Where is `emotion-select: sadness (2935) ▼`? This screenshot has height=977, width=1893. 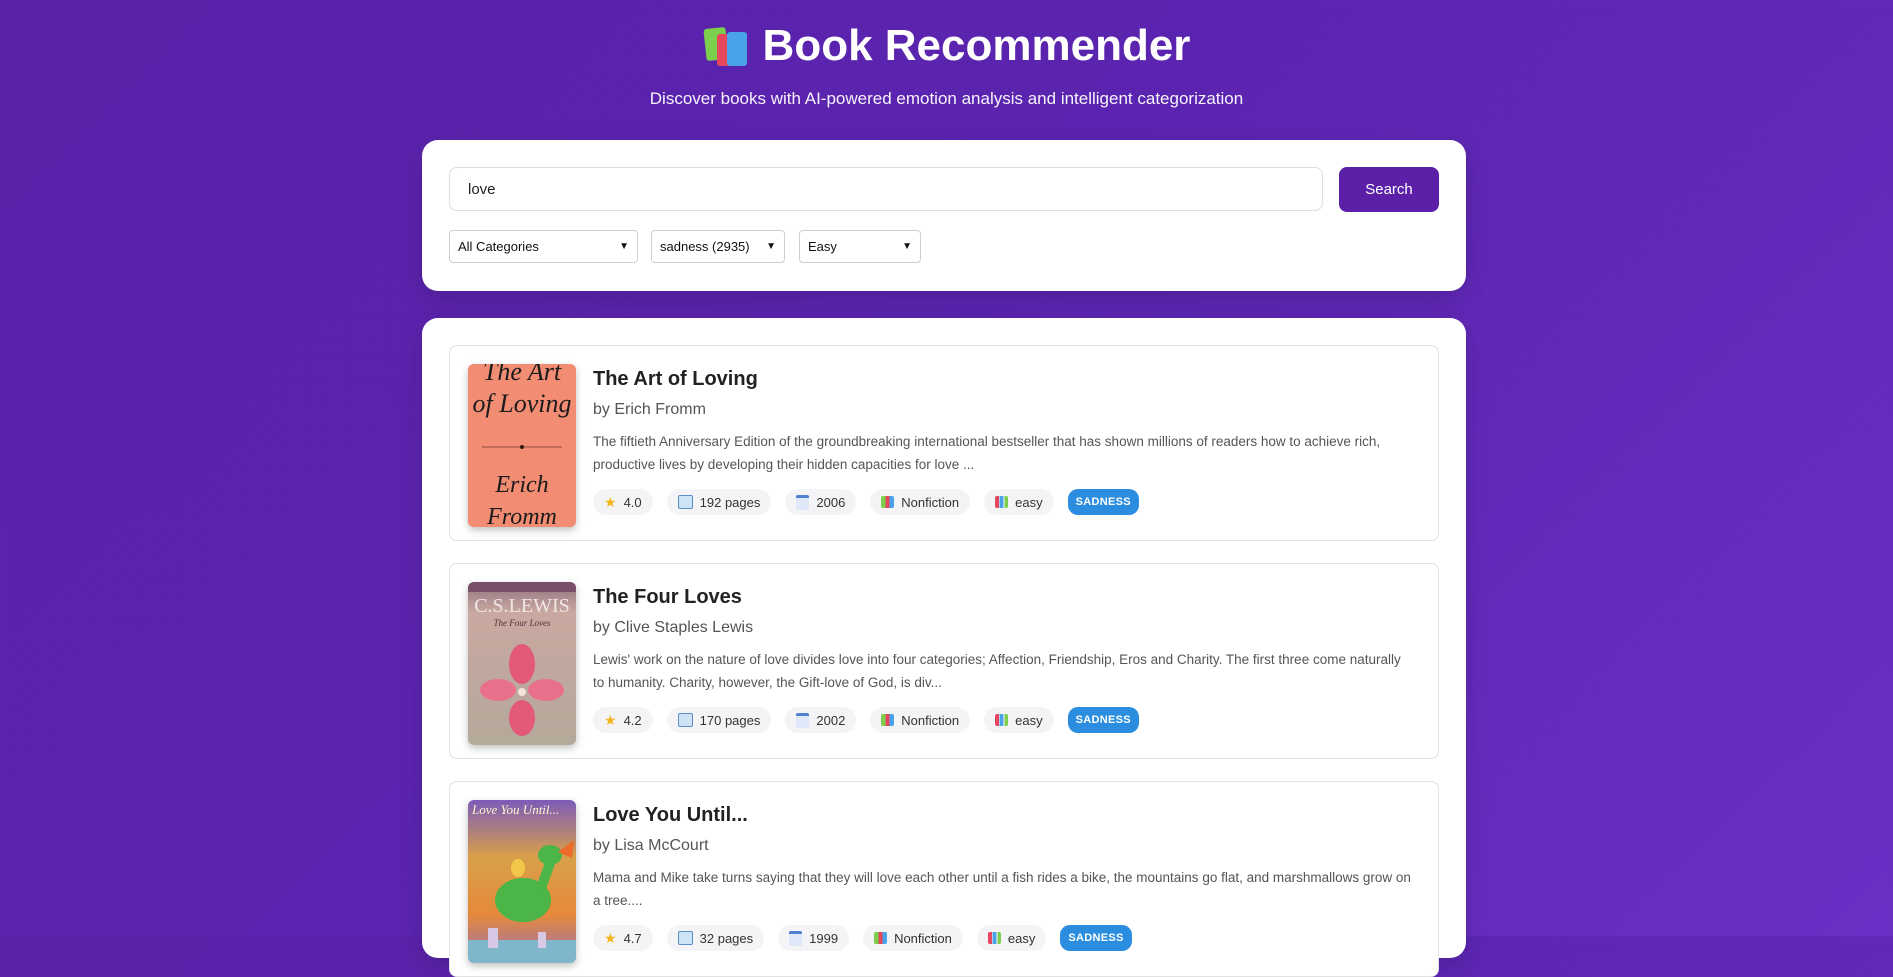
emotion-select: sadness (2935) ▼ is located at coordinates (718, 246).